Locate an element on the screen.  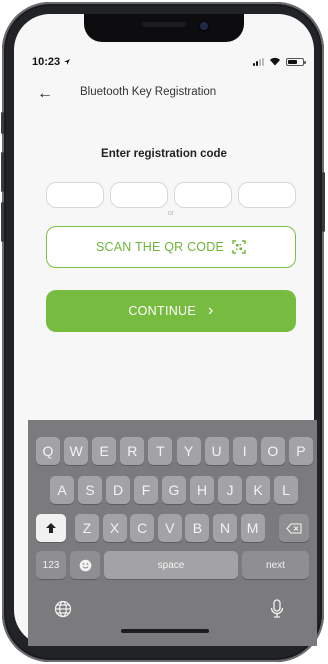
continue-button: CONTINUE › is located at coordinates (171, 311).